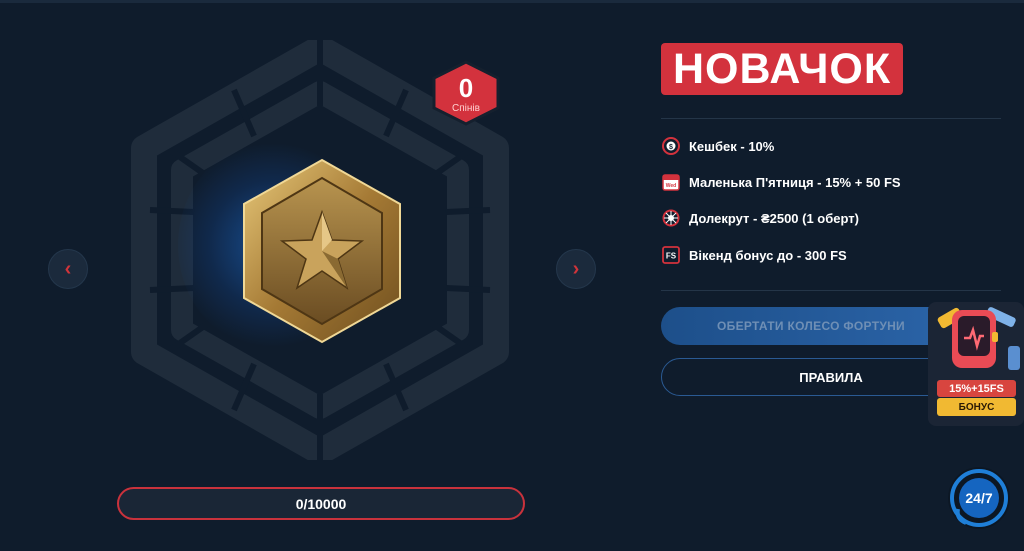 This screenshot has height=551, width=1024. I want to click on chevron-right-icon: ›, so click(576, 268).